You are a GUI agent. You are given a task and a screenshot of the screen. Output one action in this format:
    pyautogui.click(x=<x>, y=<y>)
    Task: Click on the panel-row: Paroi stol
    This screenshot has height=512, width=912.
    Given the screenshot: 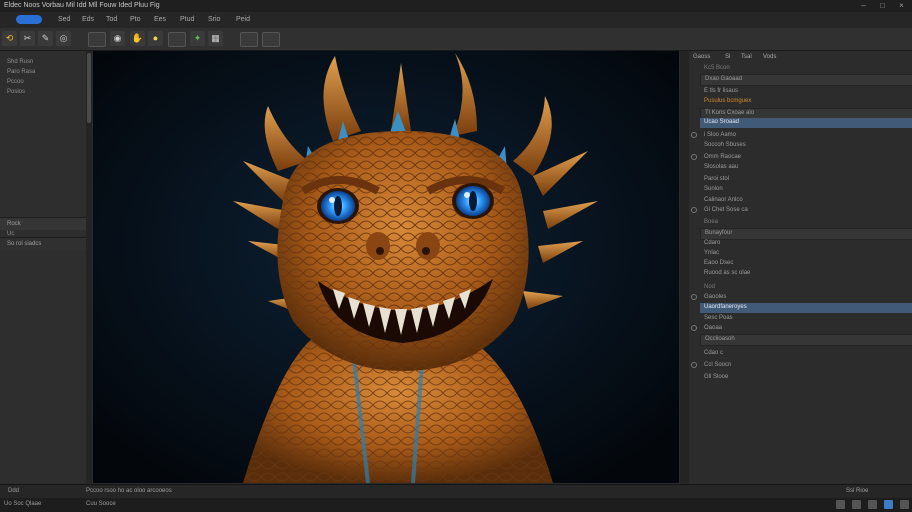 What is the action you would take?
    pyautogui.click(x=806, y=180)
    